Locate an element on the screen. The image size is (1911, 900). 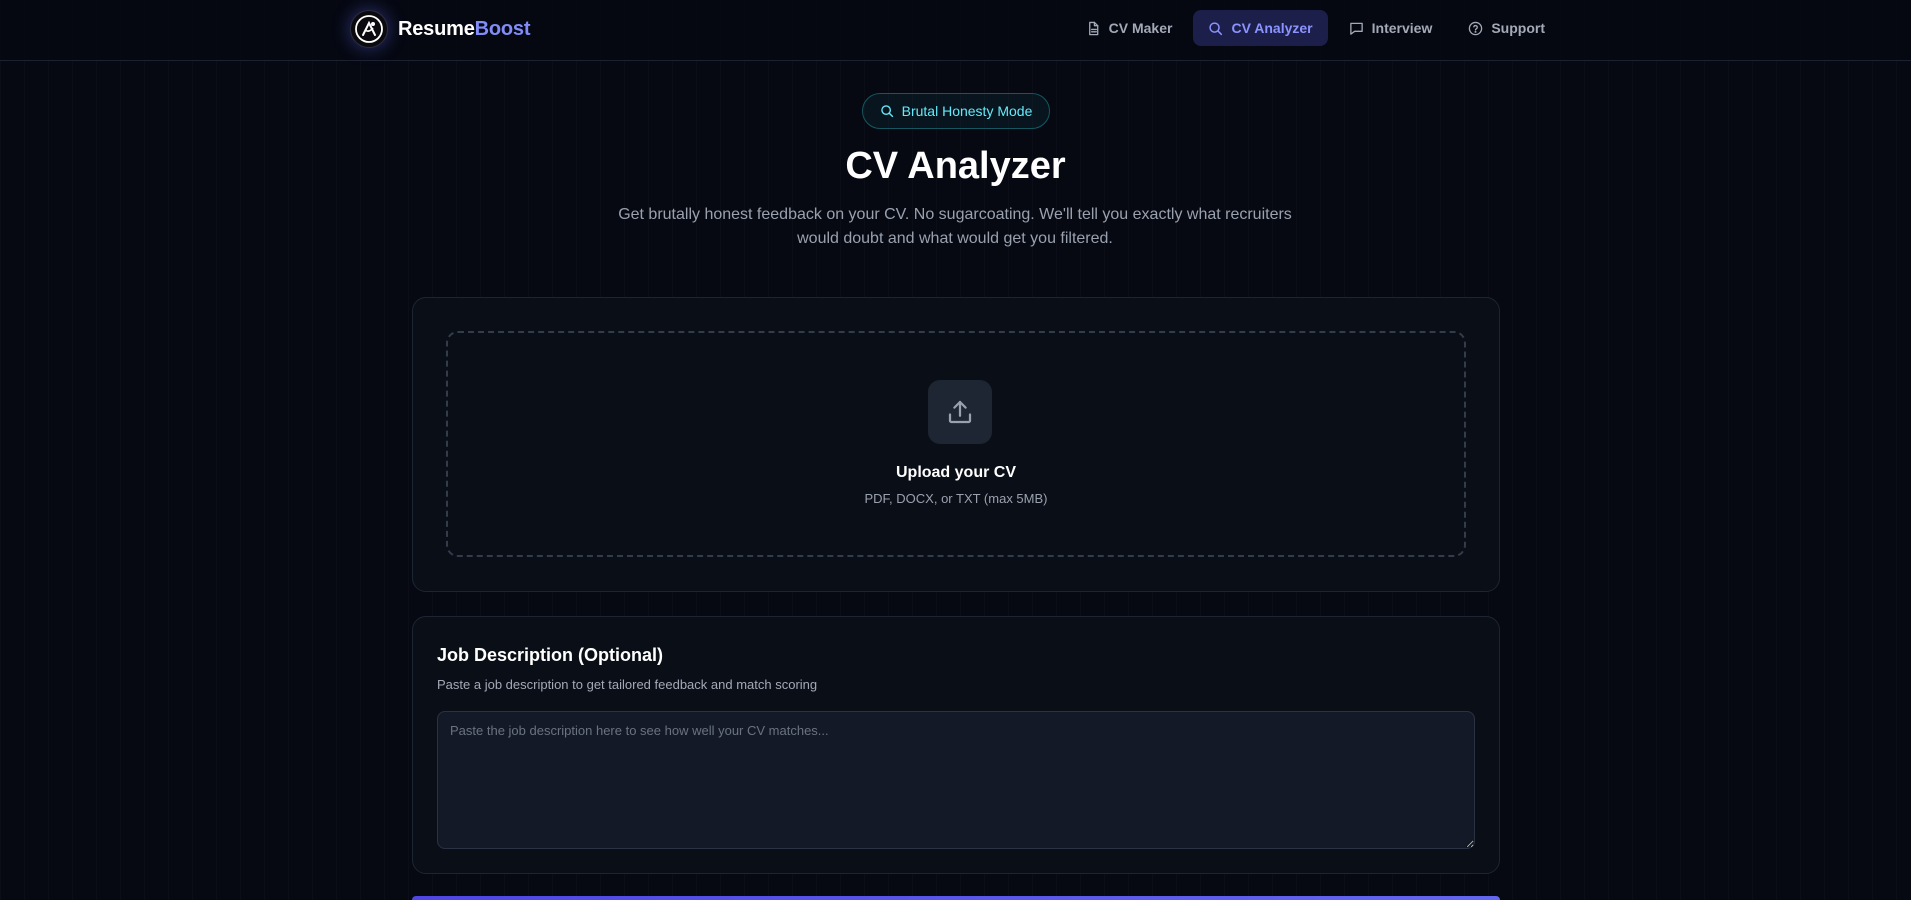
badge-label: Brutal Honesty Mode is located at coordinates (967, 111).